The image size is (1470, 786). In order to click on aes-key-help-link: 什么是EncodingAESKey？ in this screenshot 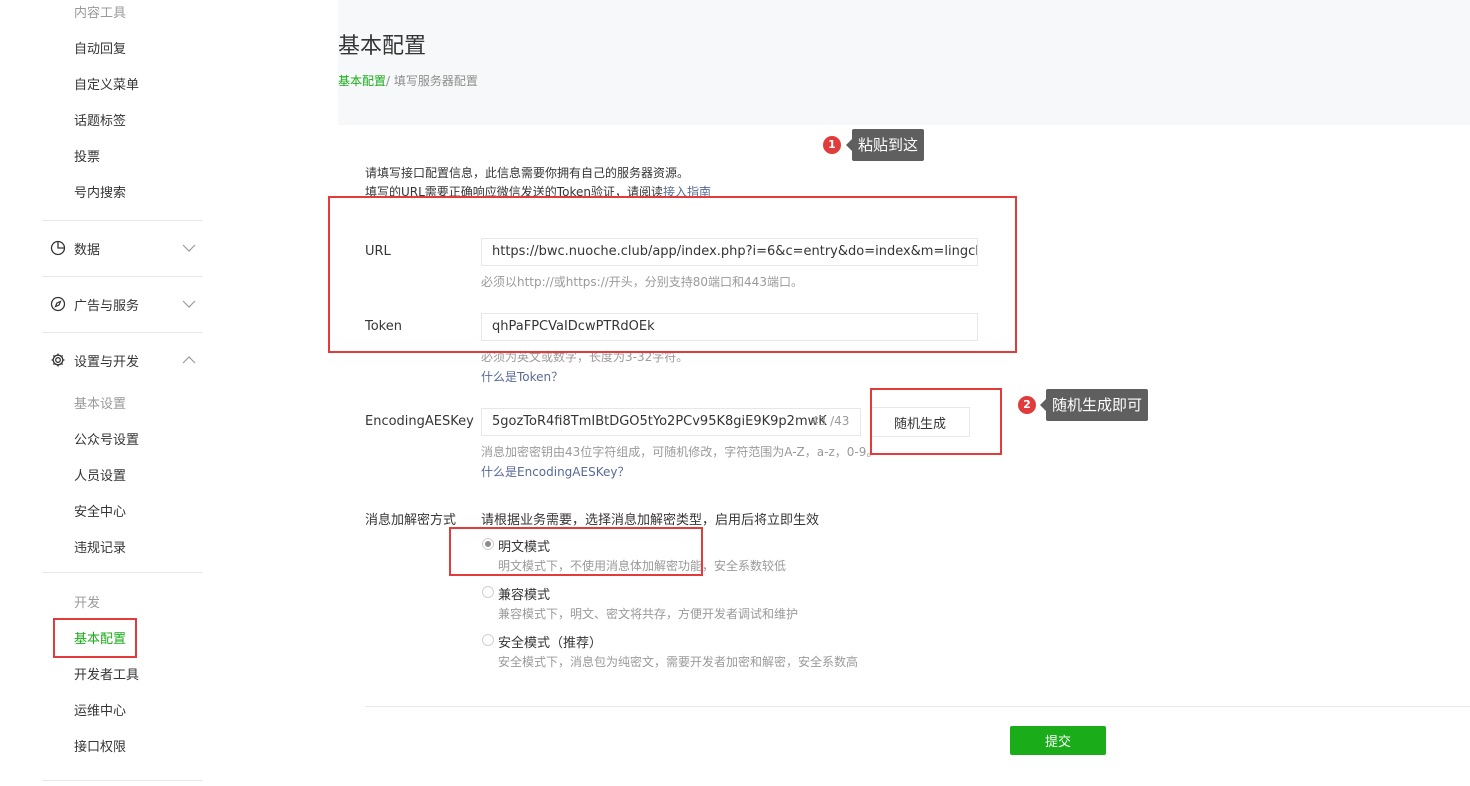, I will do `click(555, 471)`.